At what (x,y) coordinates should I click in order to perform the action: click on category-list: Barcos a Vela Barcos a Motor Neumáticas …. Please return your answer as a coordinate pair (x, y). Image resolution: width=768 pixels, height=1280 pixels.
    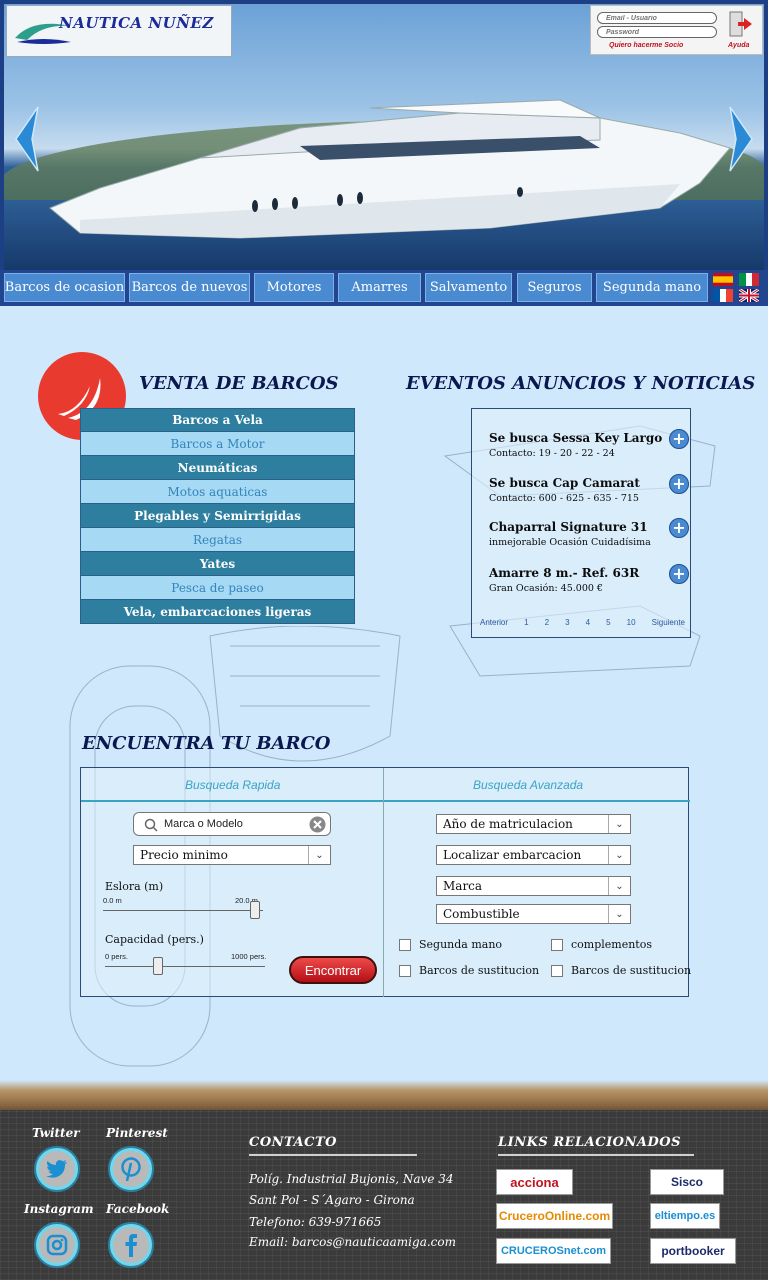
    Looking at the image, I should click on (217, 516).